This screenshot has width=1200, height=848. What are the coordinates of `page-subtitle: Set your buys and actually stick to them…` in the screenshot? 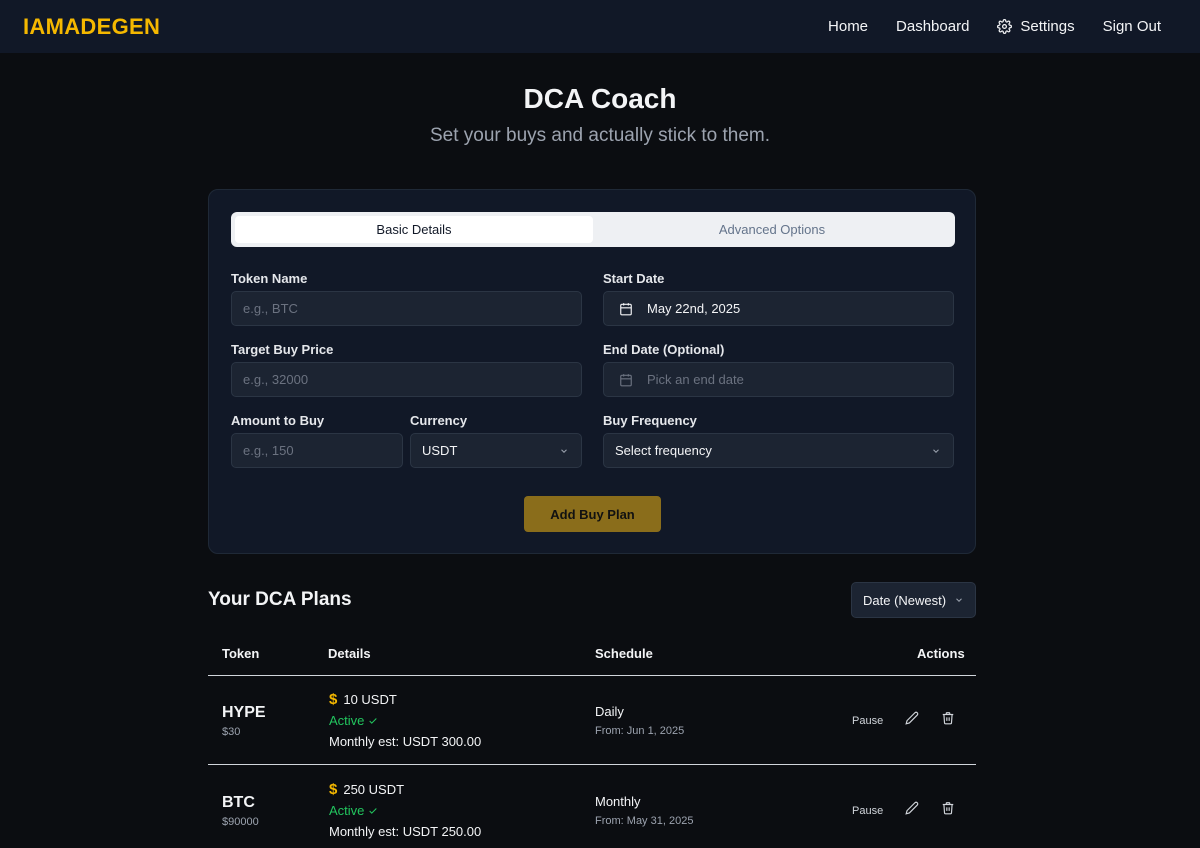 It's located at (600, 135).